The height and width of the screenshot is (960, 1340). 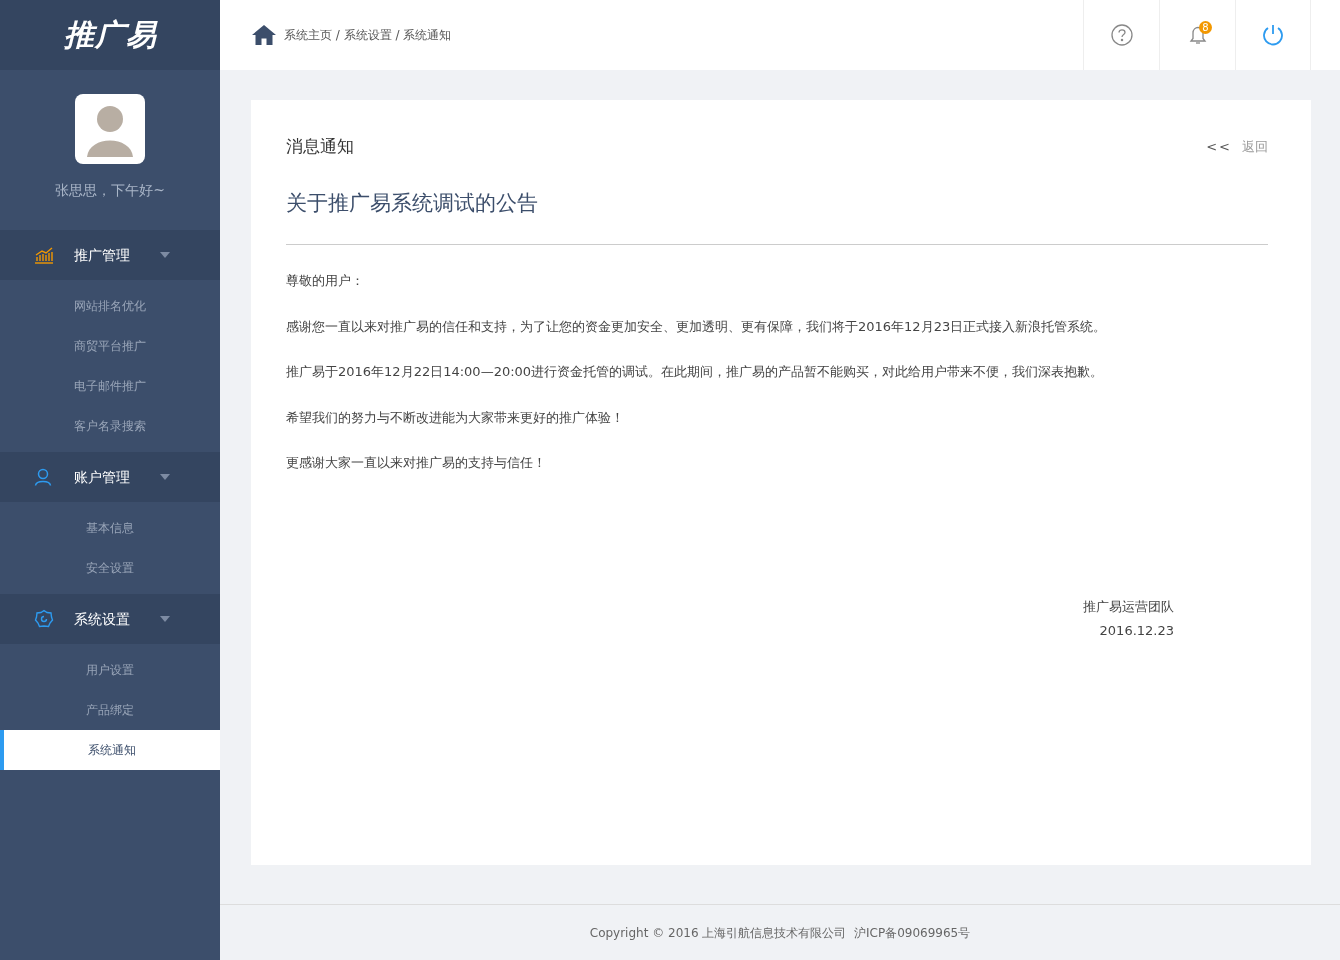 I want to click on user-greeting: 张思思，下午好~, so click(x=110, y=190).